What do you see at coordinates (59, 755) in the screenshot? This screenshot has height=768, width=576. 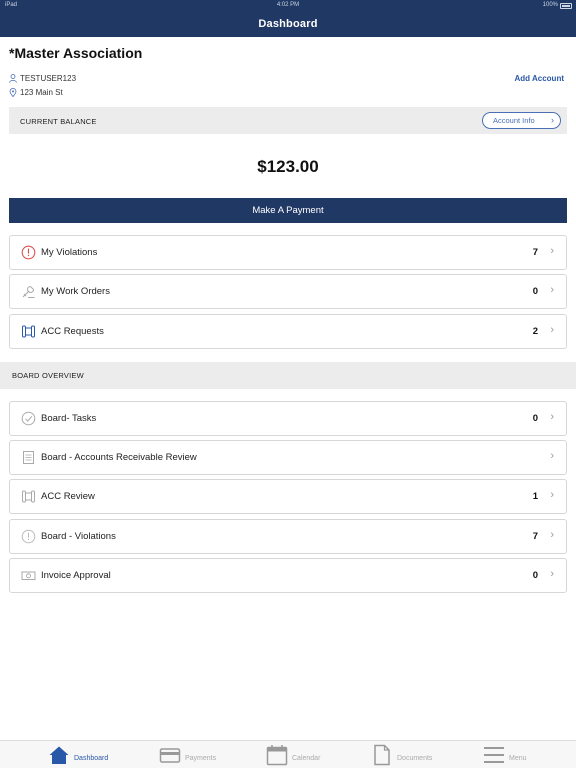 I see `home-icon` at bounding box center [59, 755].